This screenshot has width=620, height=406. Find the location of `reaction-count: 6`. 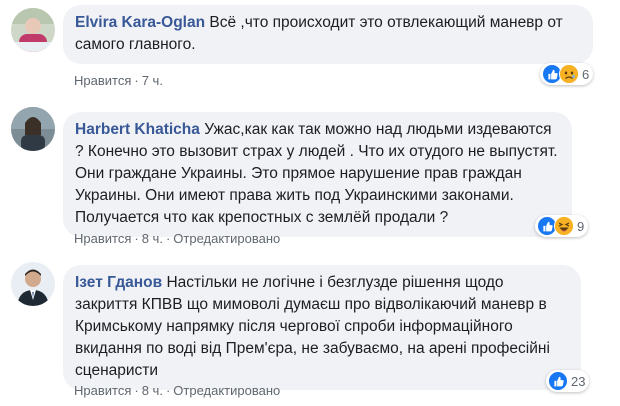

reaction-count: 6 is located at coordinates (586, 74).